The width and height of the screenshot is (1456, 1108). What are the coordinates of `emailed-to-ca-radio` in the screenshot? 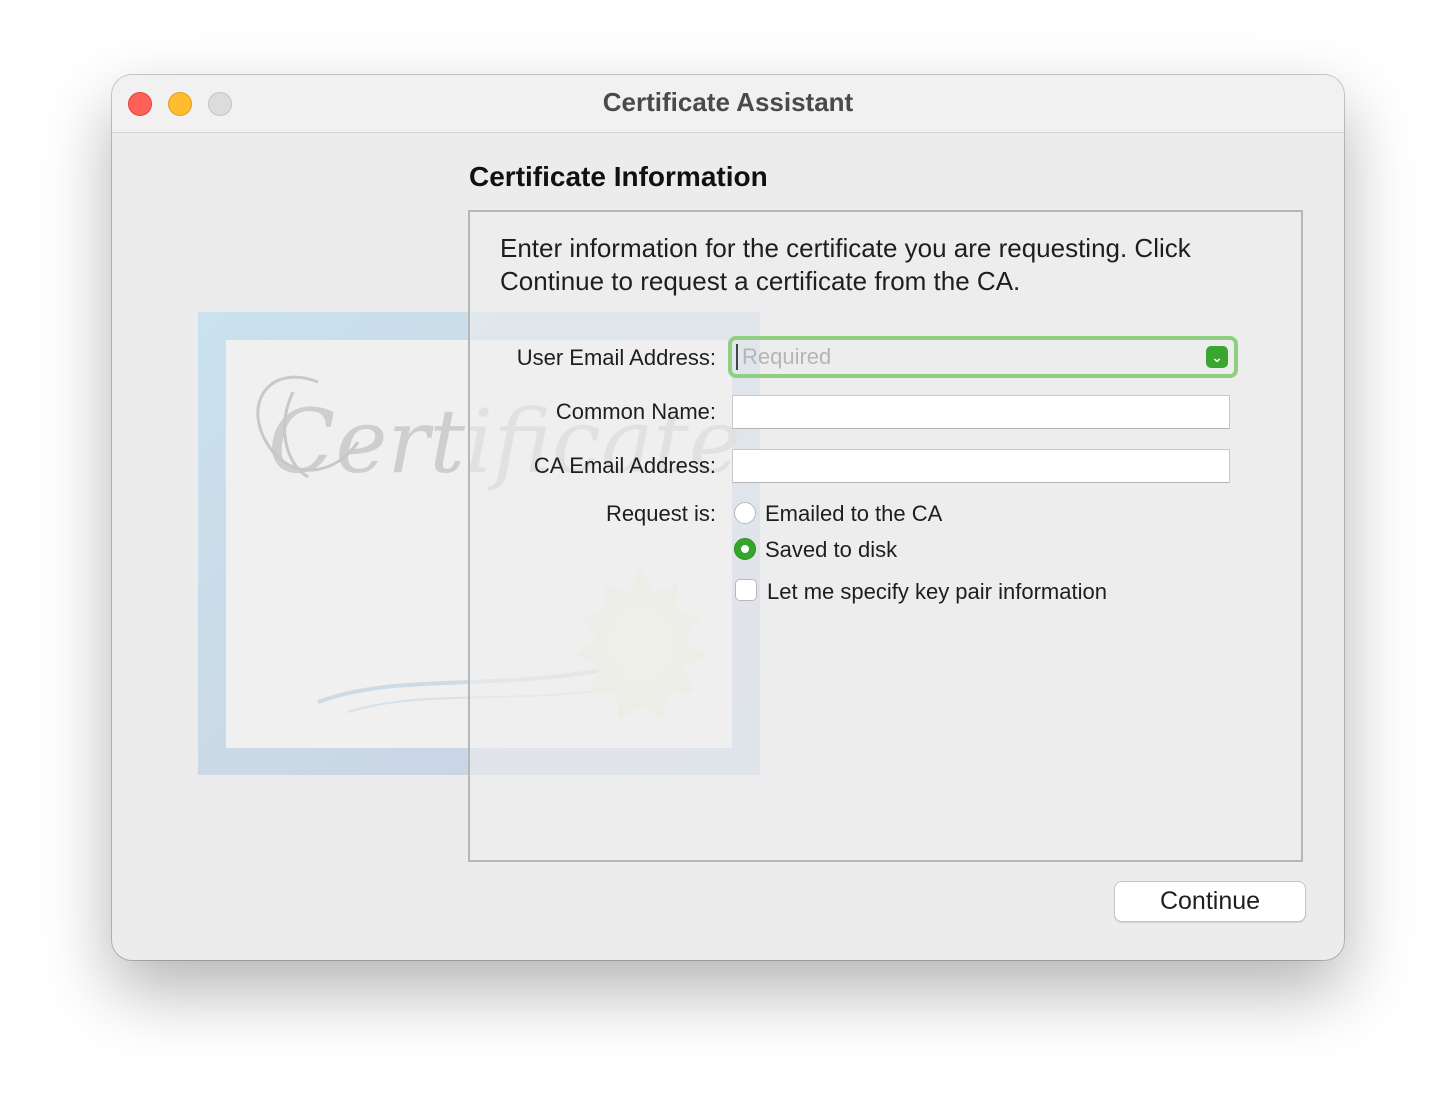 It's located at (745, 513).